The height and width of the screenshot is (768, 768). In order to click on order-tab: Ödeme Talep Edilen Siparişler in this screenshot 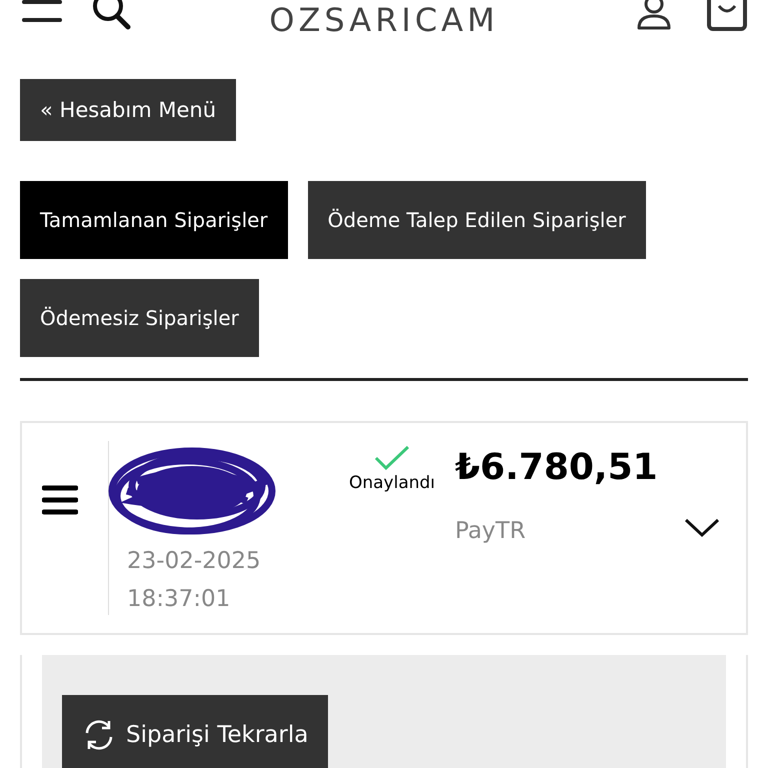, I will do `click(477, 220)`.